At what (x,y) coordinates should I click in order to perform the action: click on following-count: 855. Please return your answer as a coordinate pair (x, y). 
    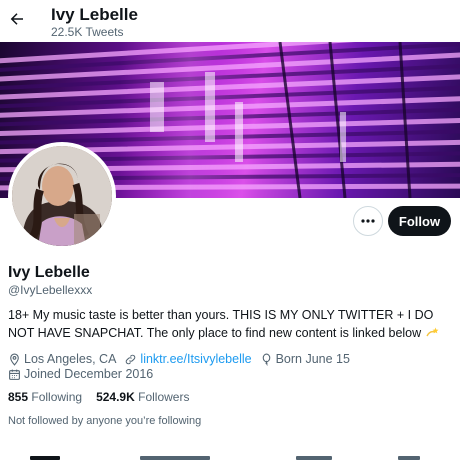
    Looking at the image, I should click on (18, 397).